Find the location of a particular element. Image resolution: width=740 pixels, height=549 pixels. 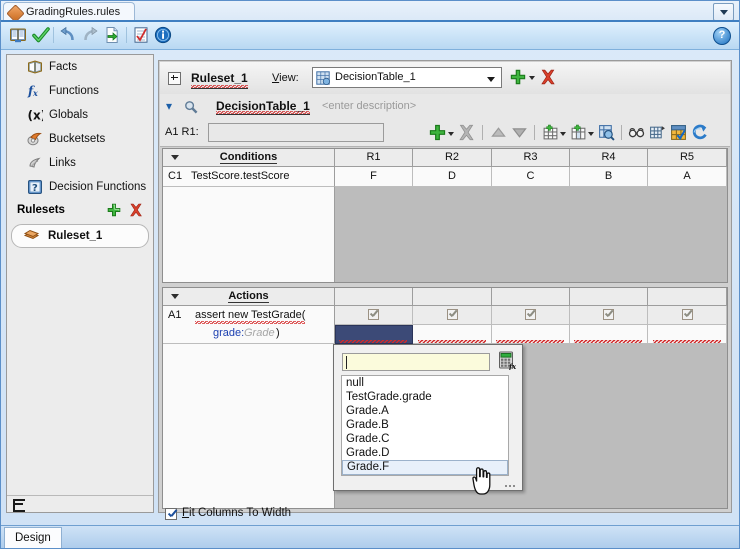

add-row-dropdown-arrow is located at coordinates (451, 134).